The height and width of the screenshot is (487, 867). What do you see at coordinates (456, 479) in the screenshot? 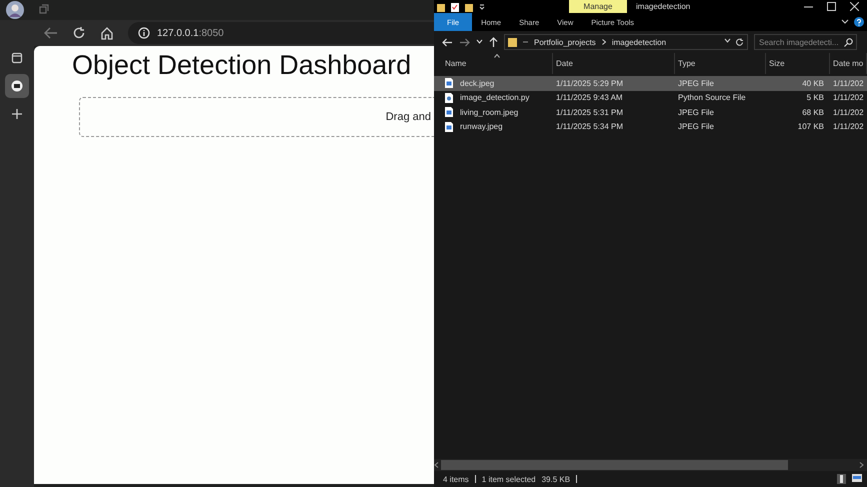
I see `status-text: 4 items` at bounding box center [456, 479].